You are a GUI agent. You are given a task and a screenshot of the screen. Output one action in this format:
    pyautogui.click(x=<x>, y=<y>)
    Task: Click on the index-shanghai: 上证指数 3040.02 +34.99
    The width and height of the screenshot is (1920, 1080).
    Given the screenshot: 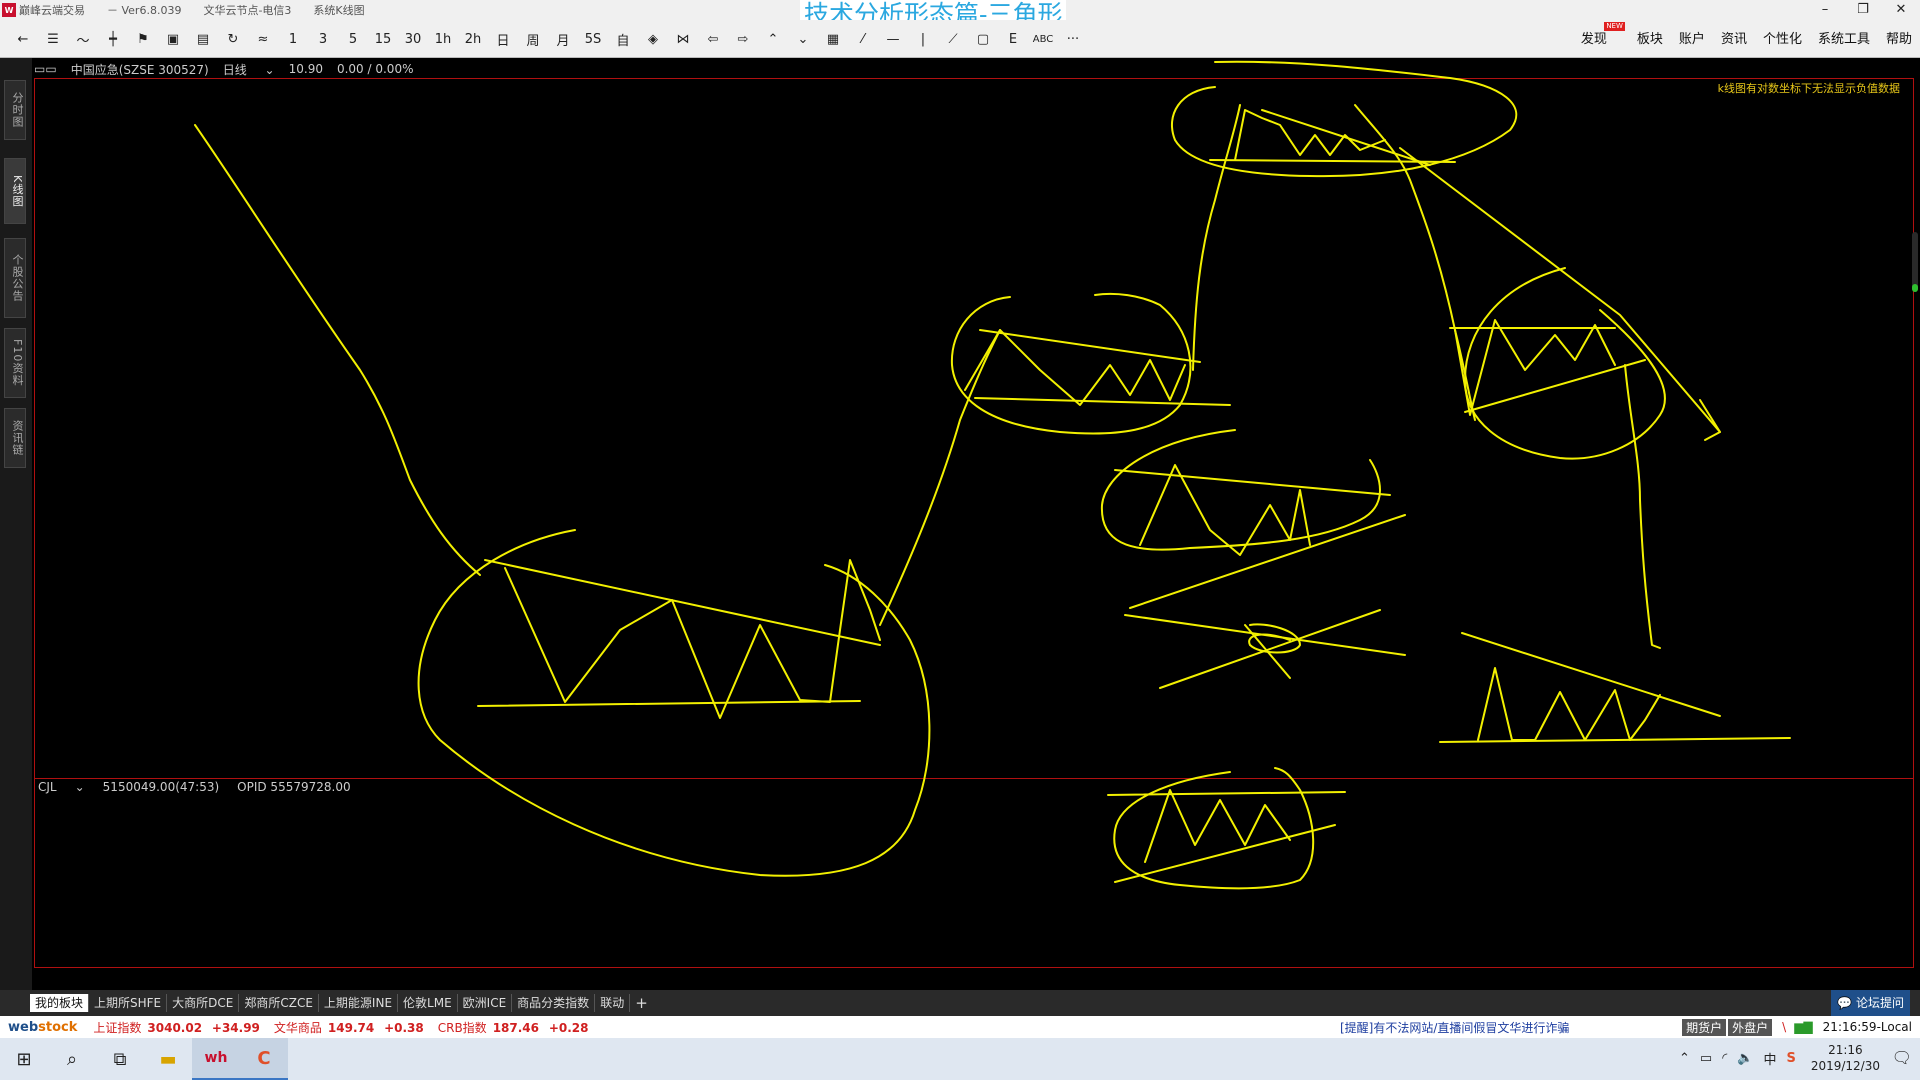 What is the action you would take?
    pyautogui.click(x=176, y=1027)
    